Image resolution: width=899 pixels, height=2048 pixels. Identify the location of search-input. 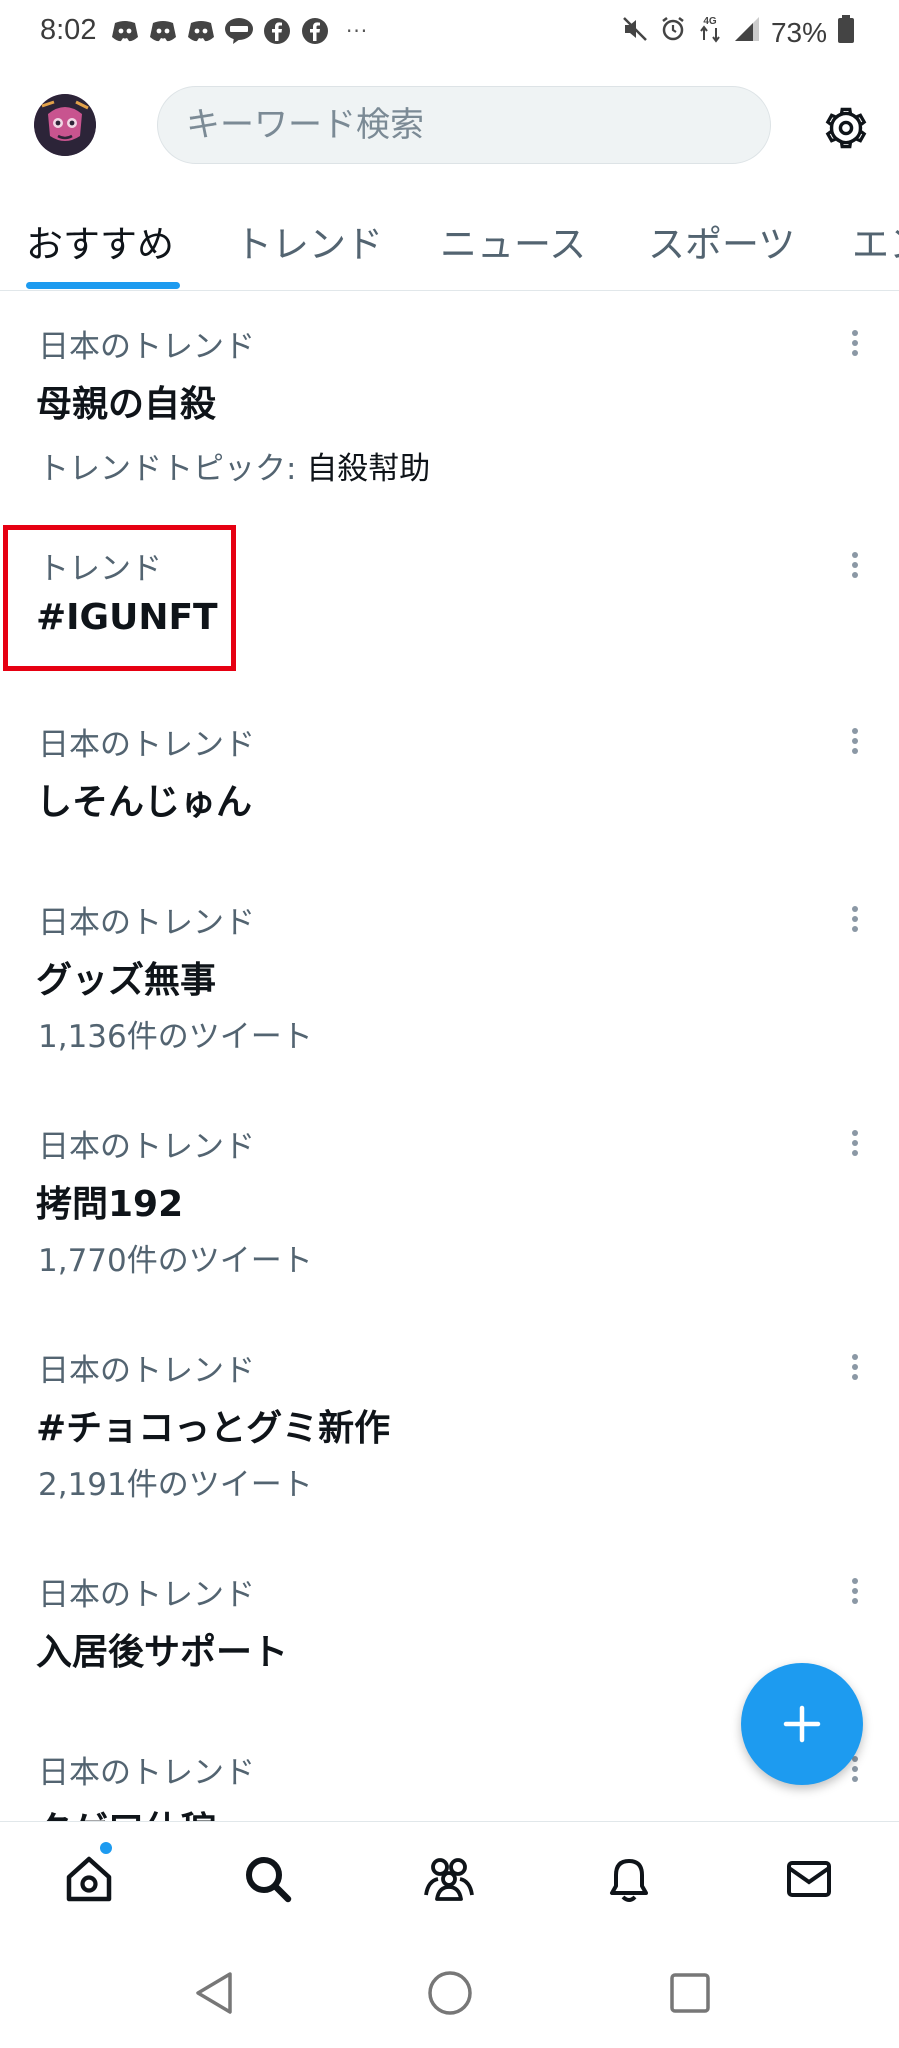
(477, 125).